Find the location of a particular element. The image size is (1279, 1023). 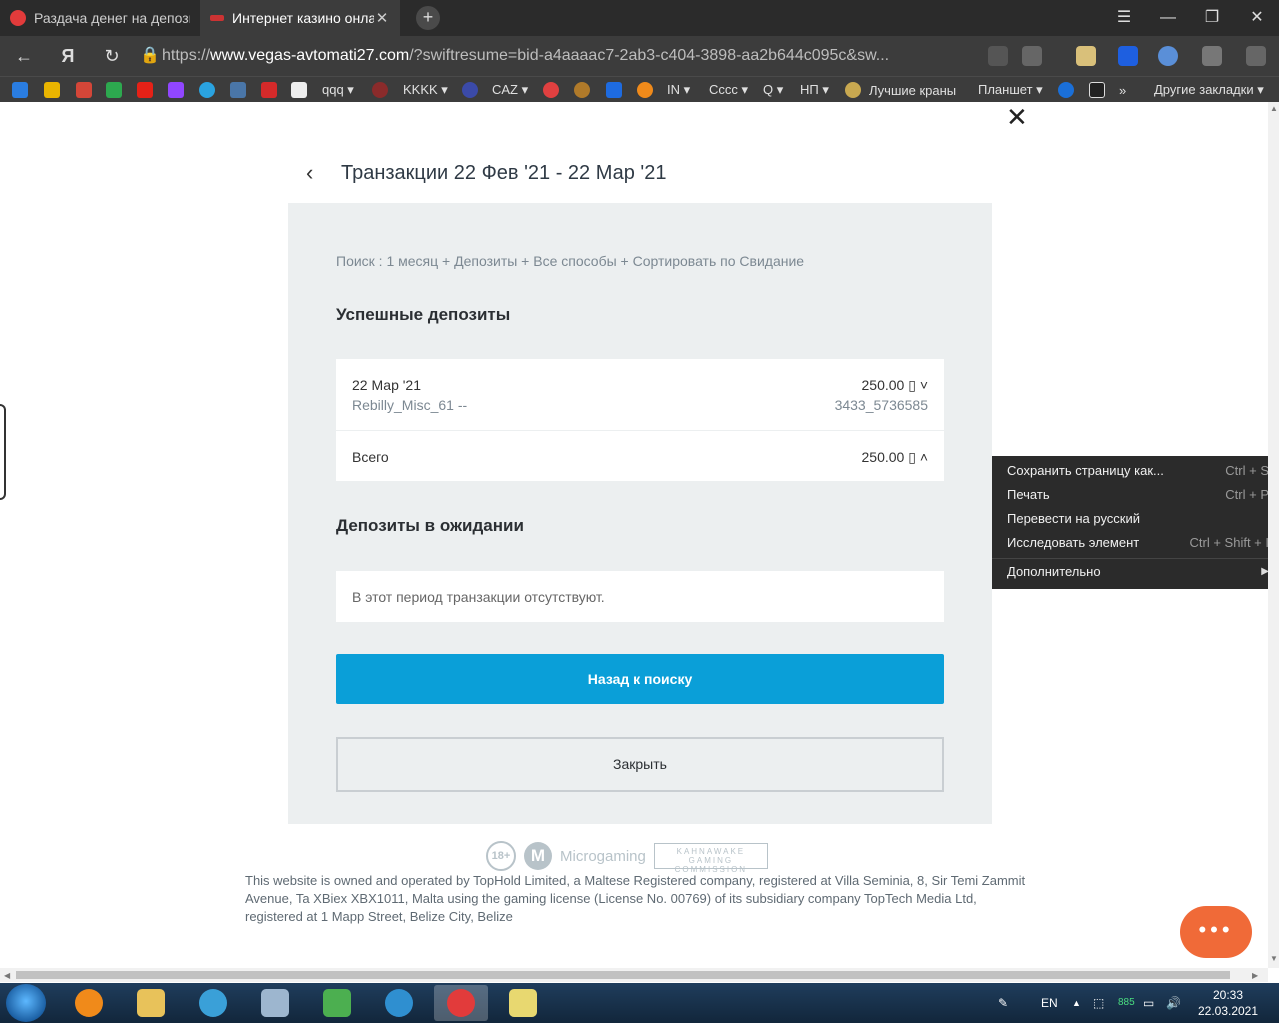

bookmark-icon is located at coordinates (1032, 56).